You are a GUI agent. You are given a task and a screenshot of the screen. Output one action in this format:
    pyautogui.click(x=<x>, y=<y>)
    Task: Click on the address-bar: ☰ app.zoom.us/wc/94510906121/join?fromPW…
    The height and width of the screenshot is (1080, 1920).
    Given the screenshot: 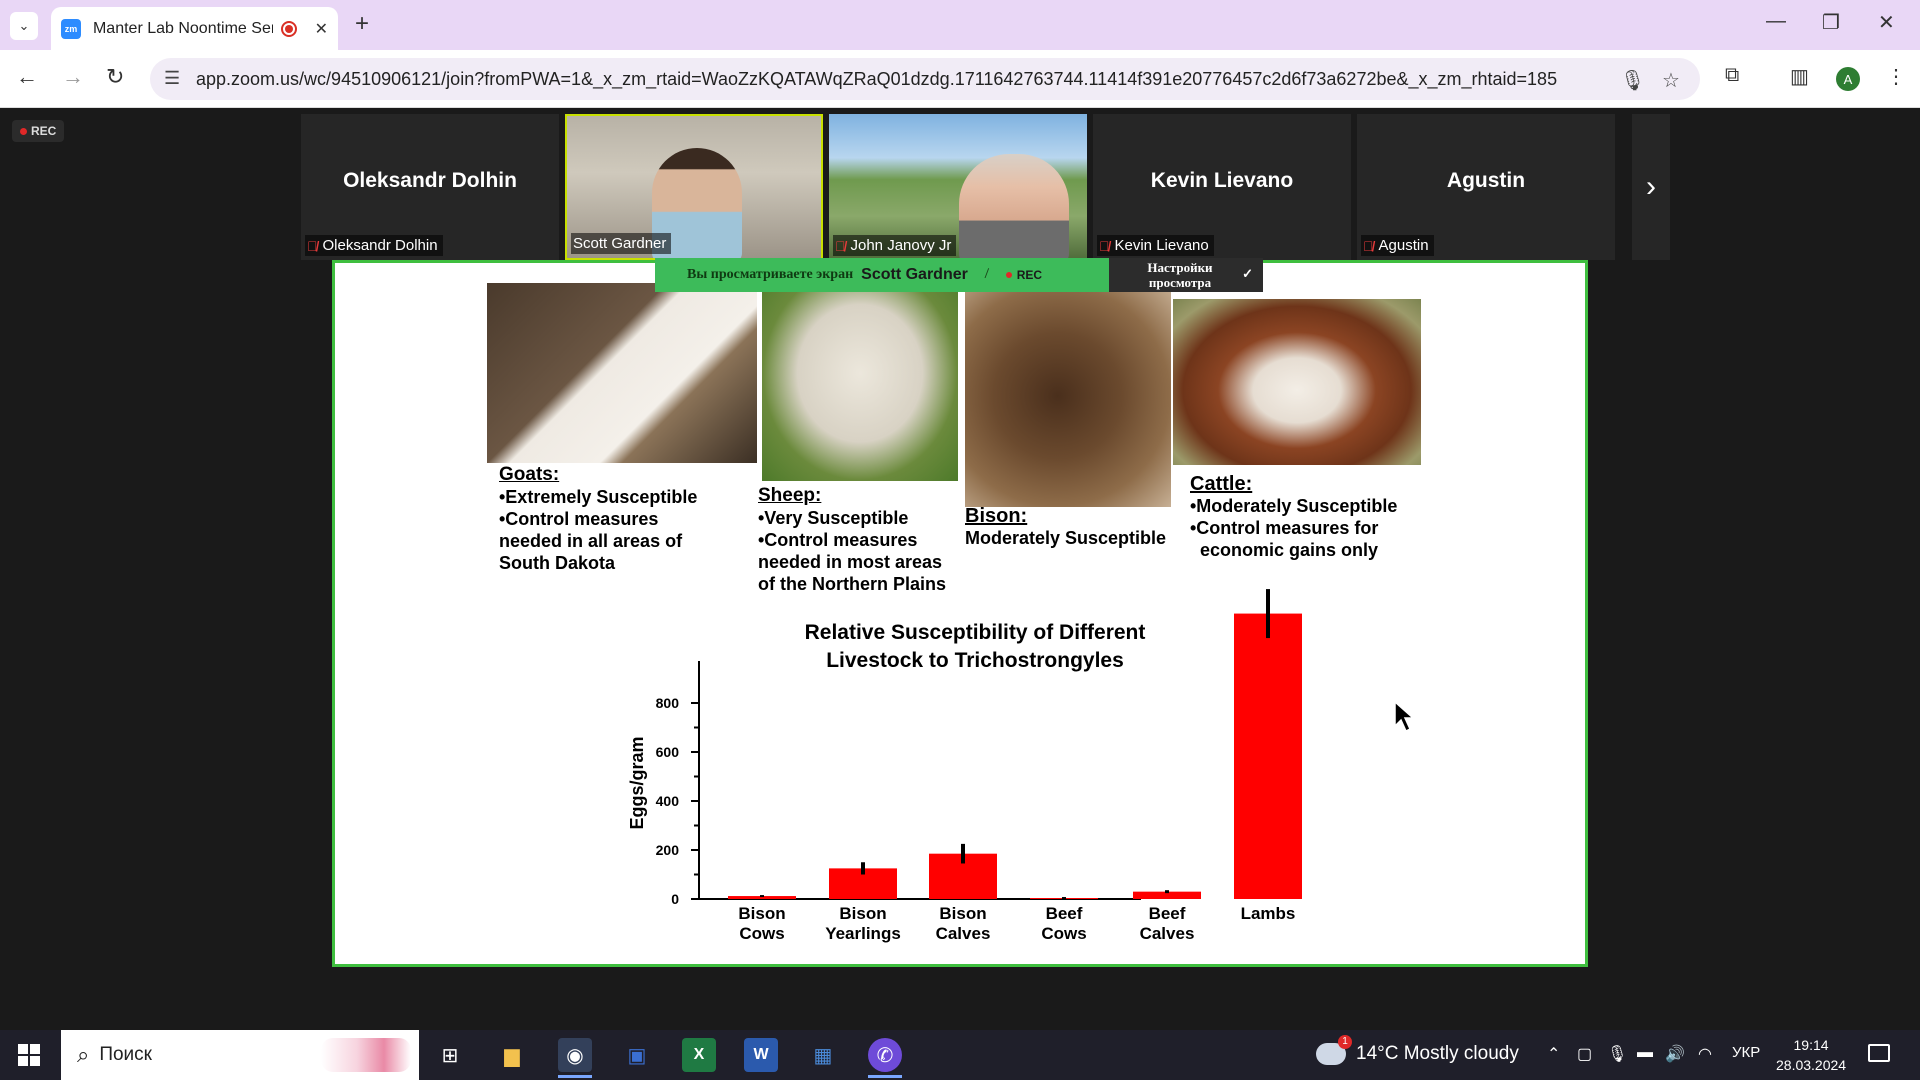 What is the action you would take?
    pyautogui.click(x=925, y=79)
    